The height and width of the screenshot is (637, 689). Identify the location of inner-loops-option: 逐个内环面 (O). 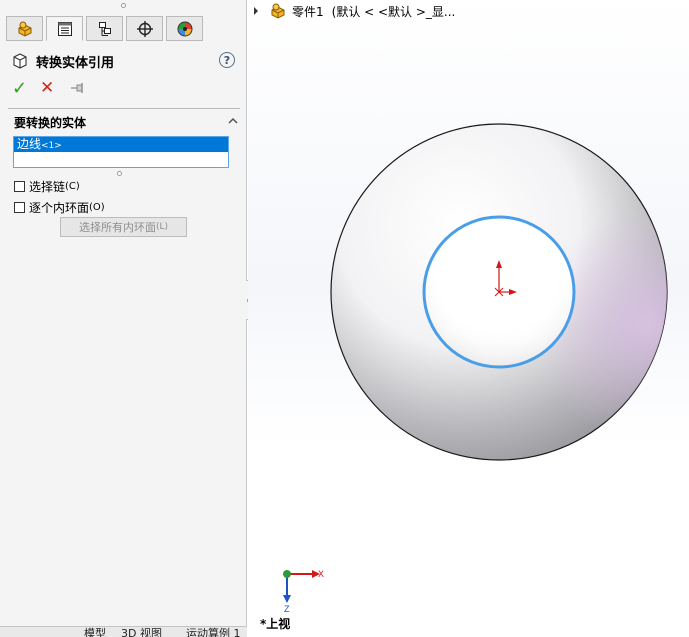
(59, 207).